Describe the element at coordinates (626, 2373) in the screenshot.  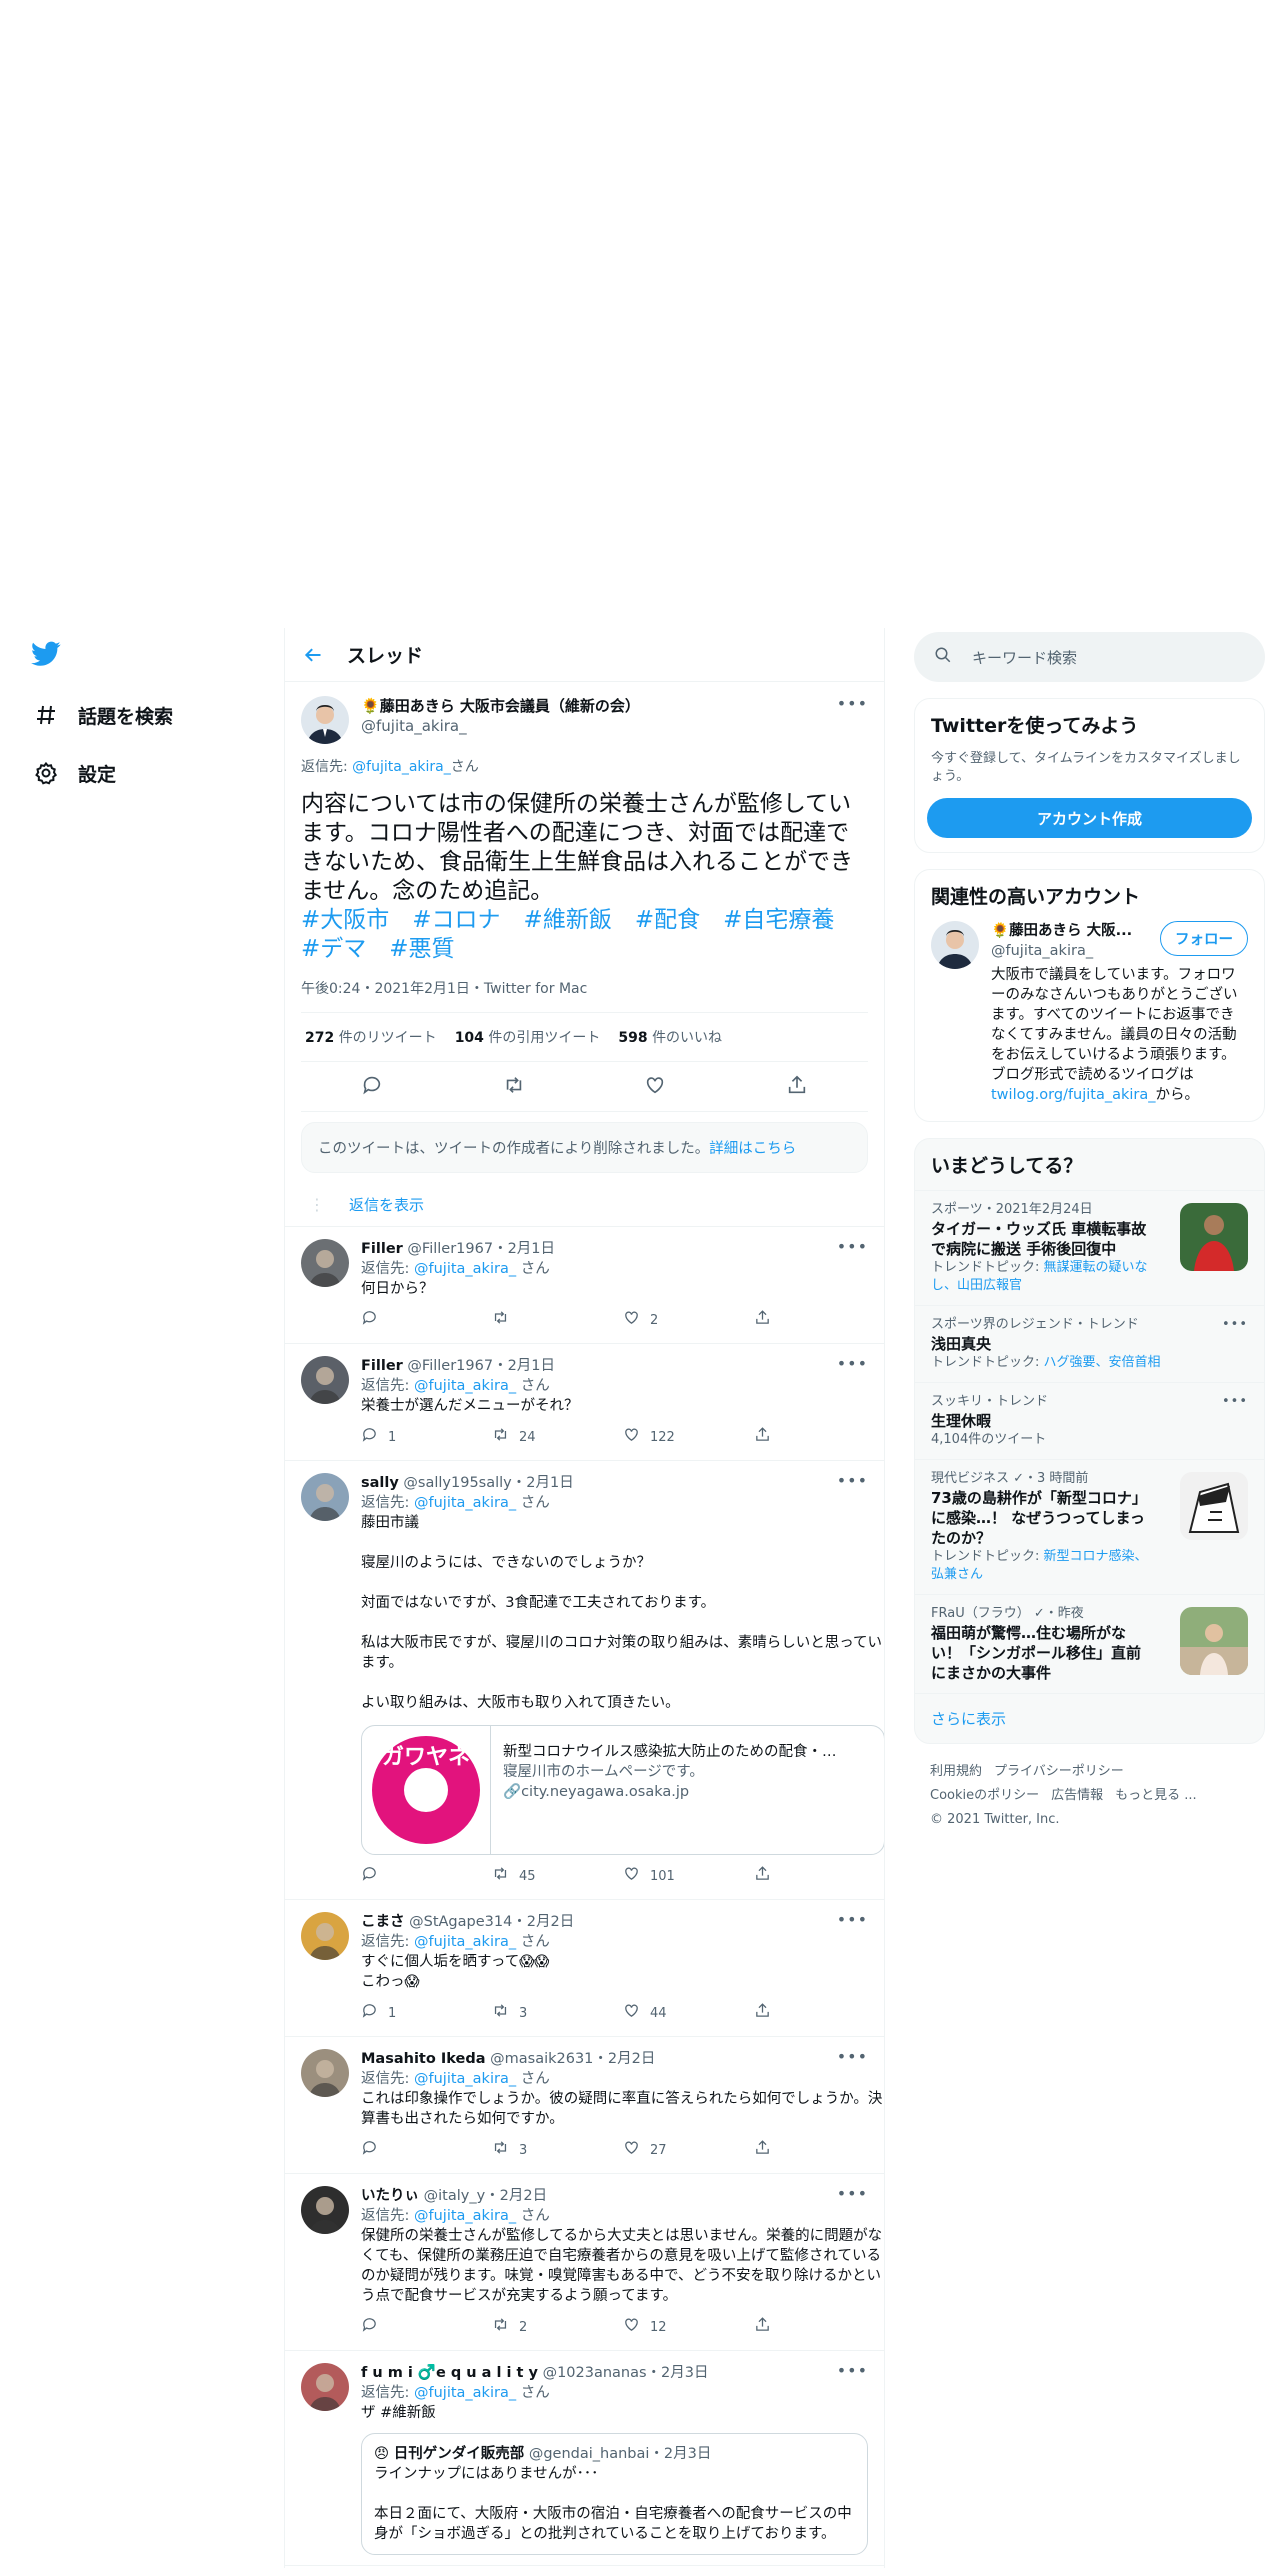
I see `reply-author-handle: @1023ananas・2月3日` at that location.